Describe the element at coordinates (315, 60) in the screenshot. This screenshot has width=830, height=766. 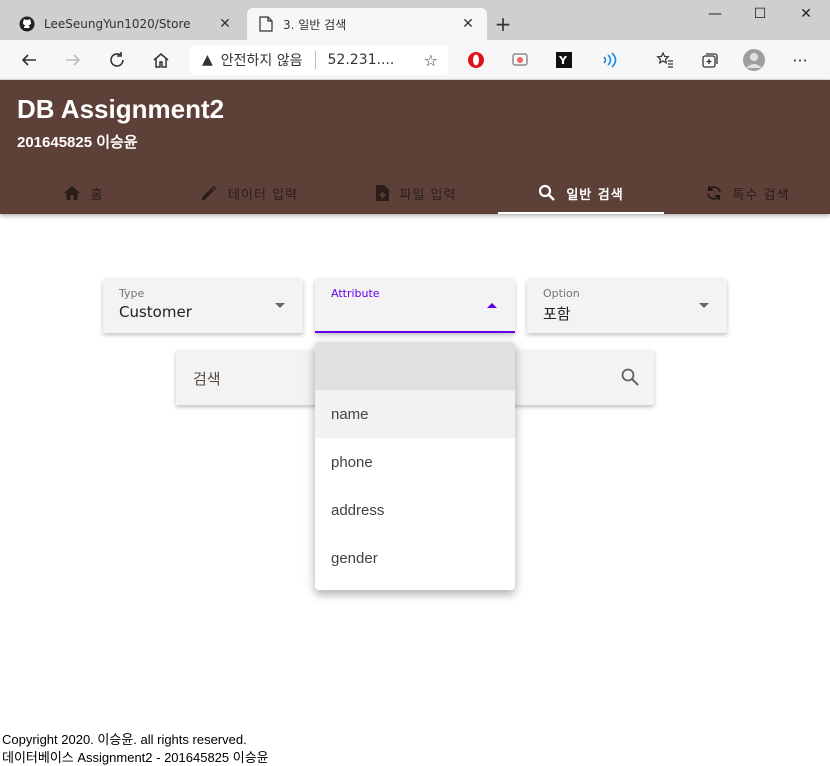
I see `divider` at that location.